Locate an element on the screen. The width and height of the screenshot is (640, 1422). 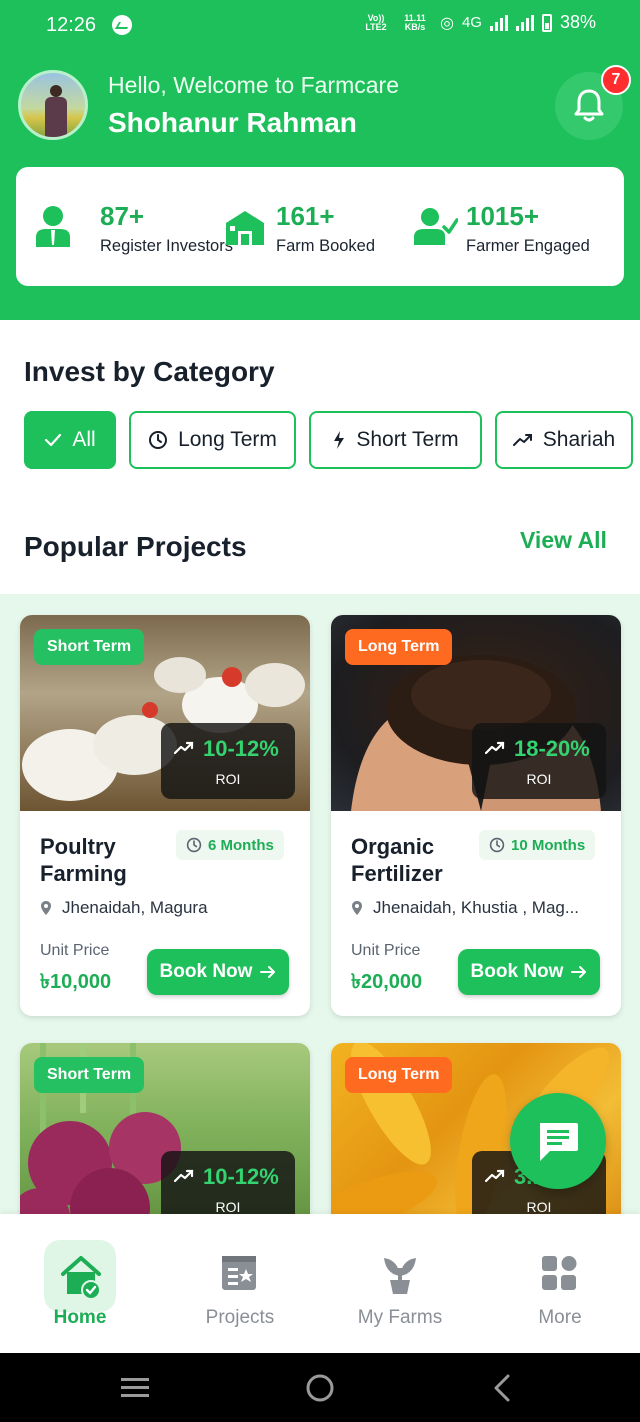
location-text: Jhenaidah, Magura is located at coordinates (135, 907).